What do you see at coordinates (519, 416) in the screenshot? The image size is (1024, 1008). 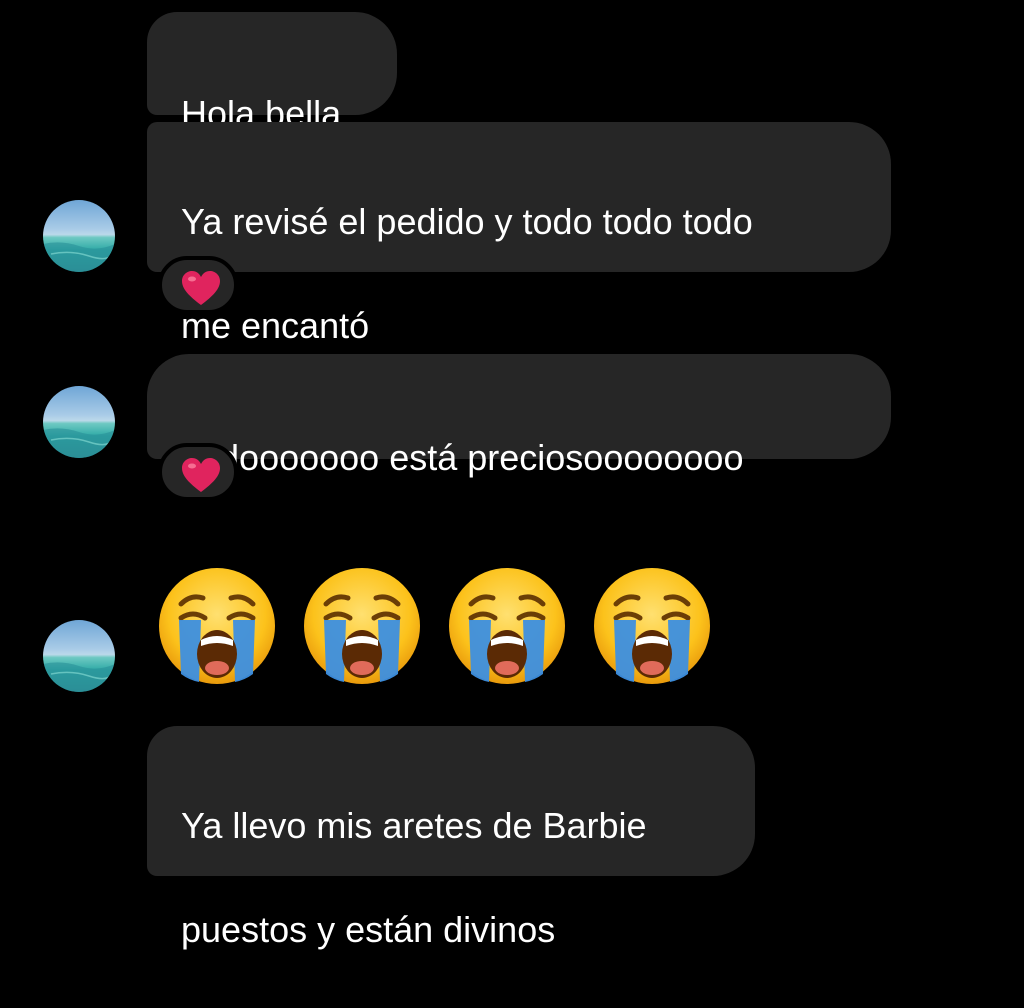 I see `message-bubble-precioso: Todooooooo está preciosoooooooo` at bounding box center [519, 416].